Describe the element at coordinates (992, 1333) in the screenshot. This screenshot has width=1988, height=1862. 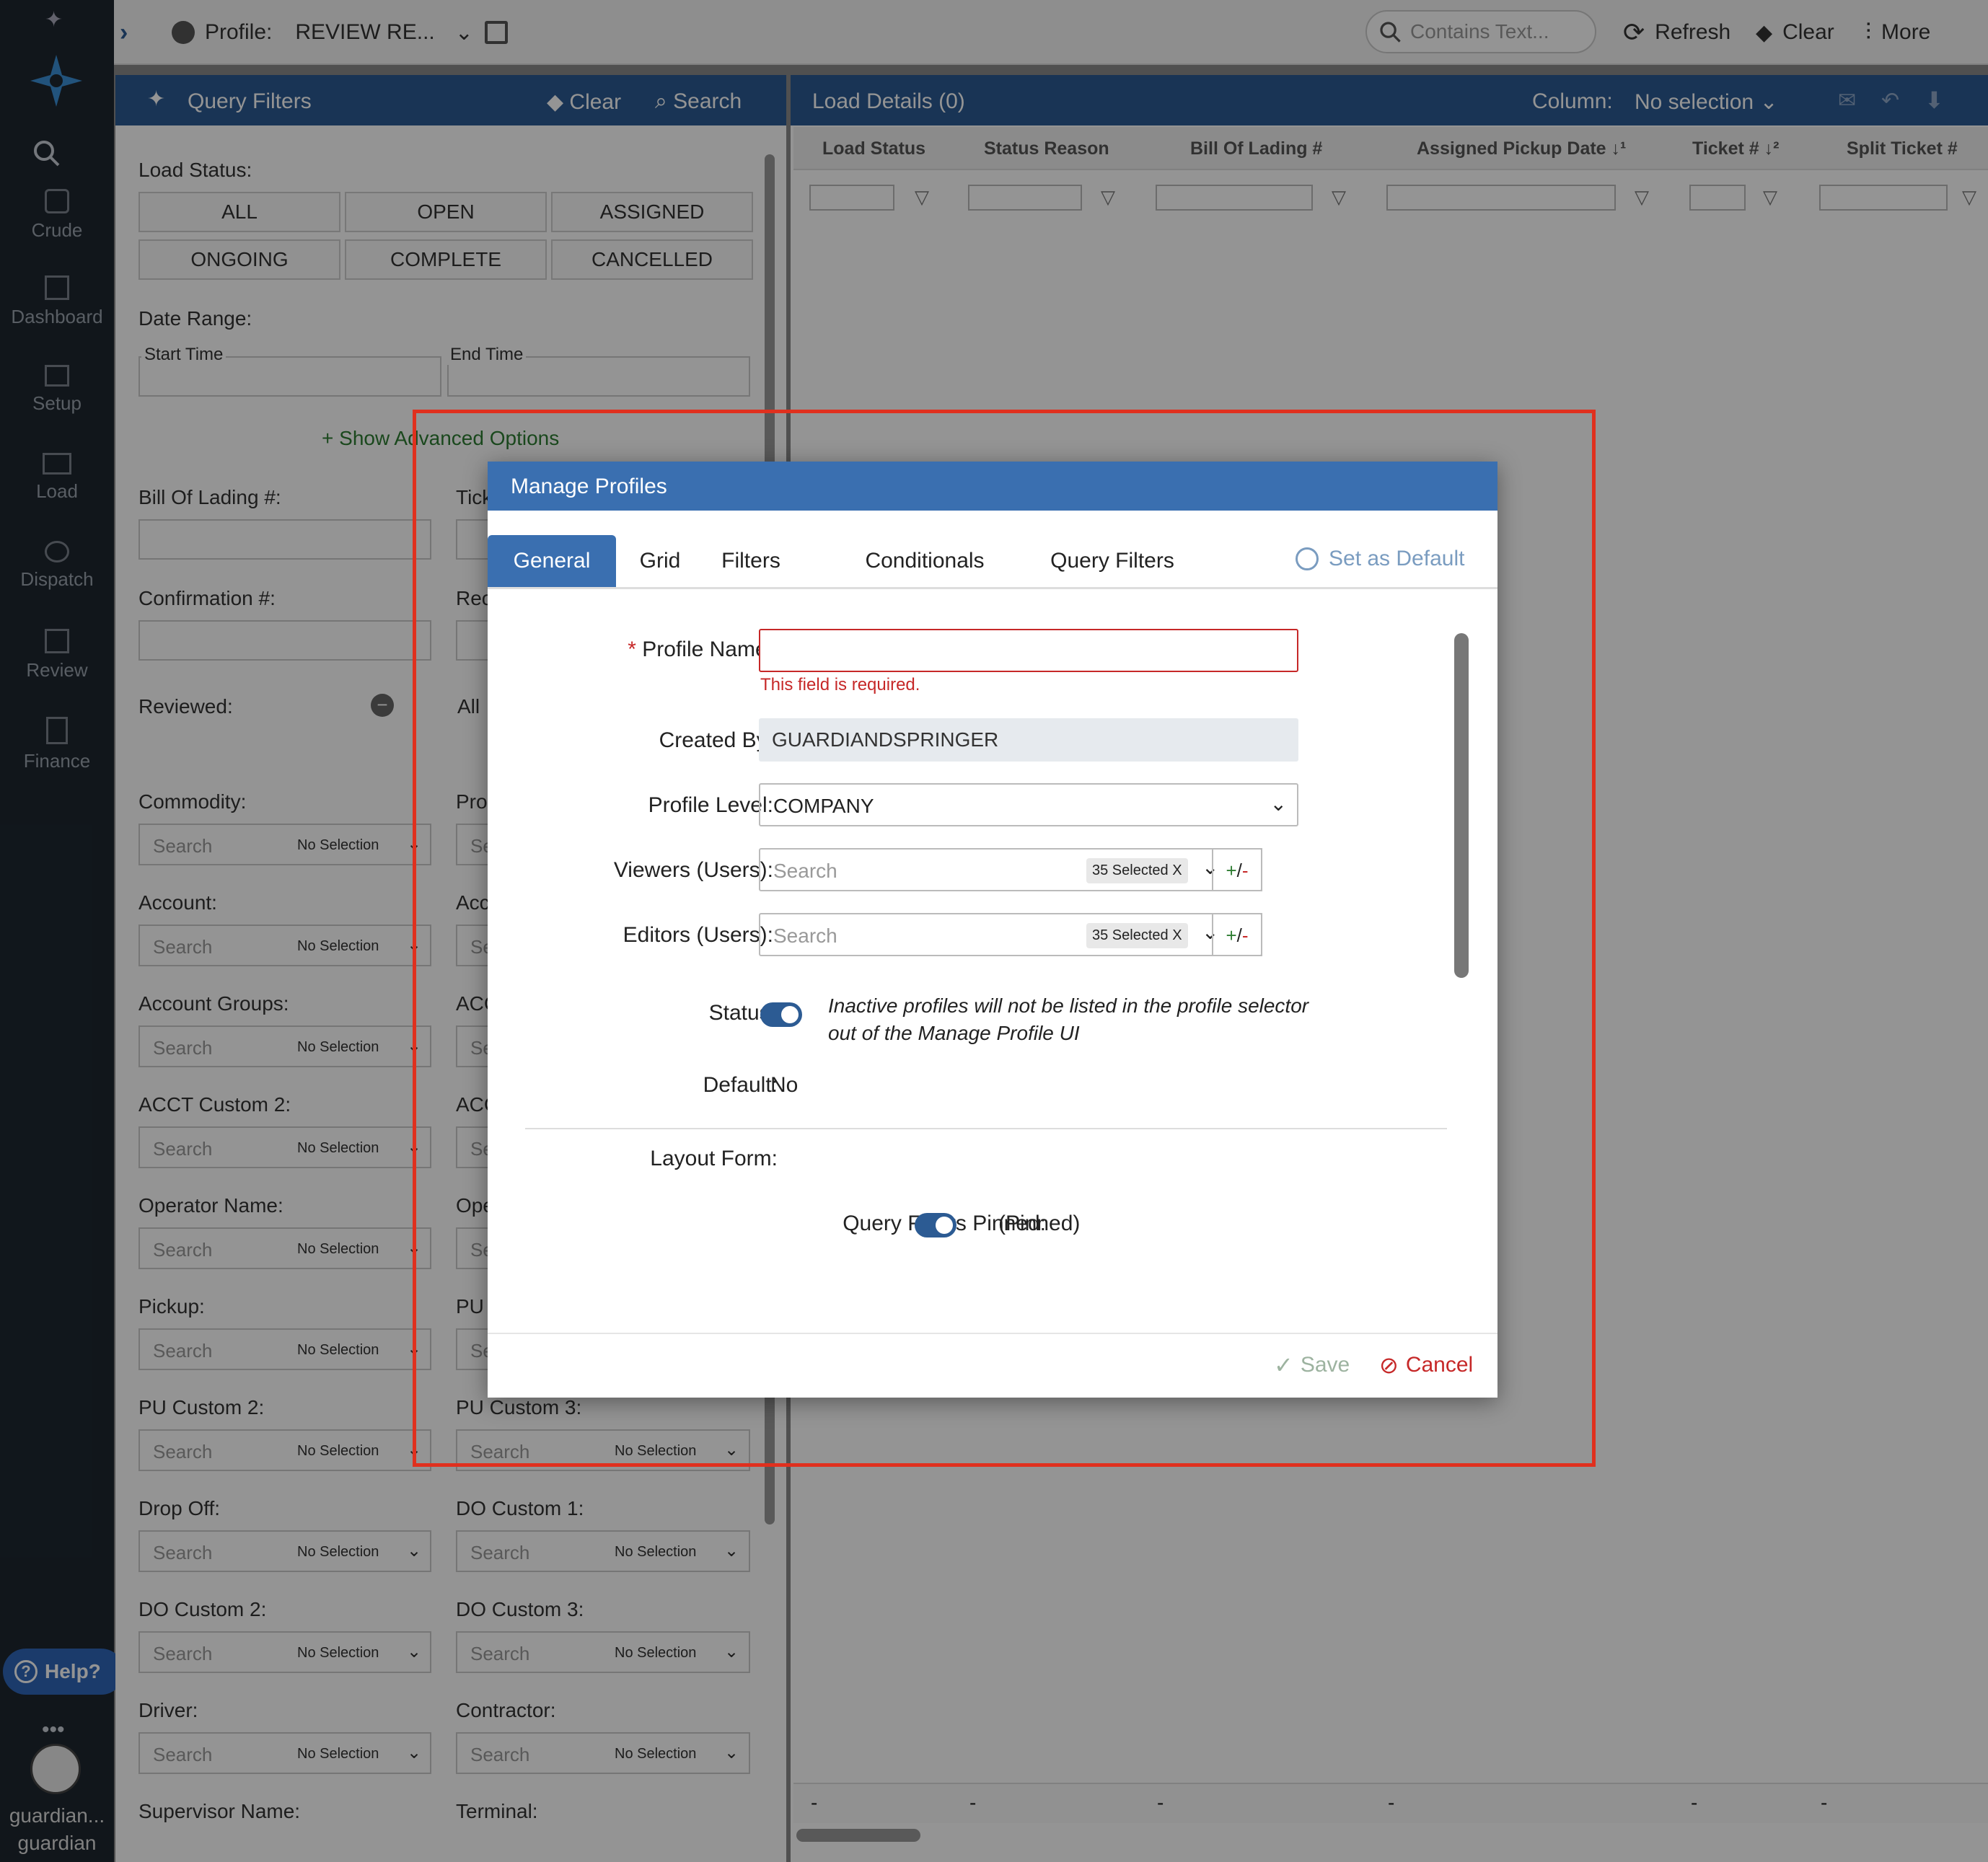
I see `footer-divider` at that location.